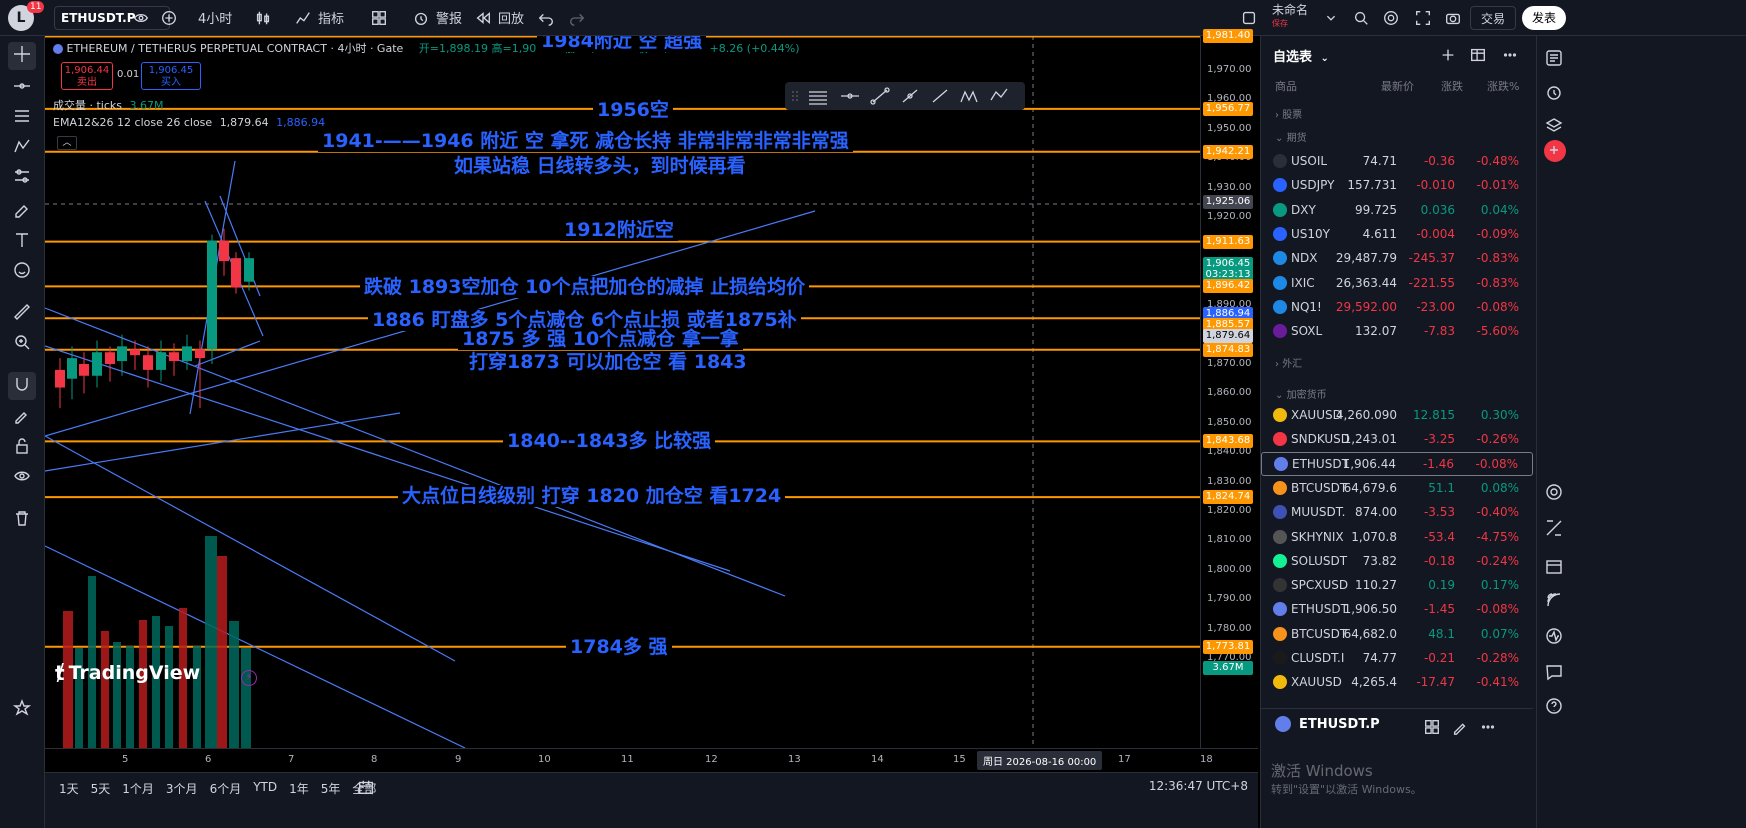 This screenshot has width=1746, height=828. I want to click on brush-tool, so click(22, 210).